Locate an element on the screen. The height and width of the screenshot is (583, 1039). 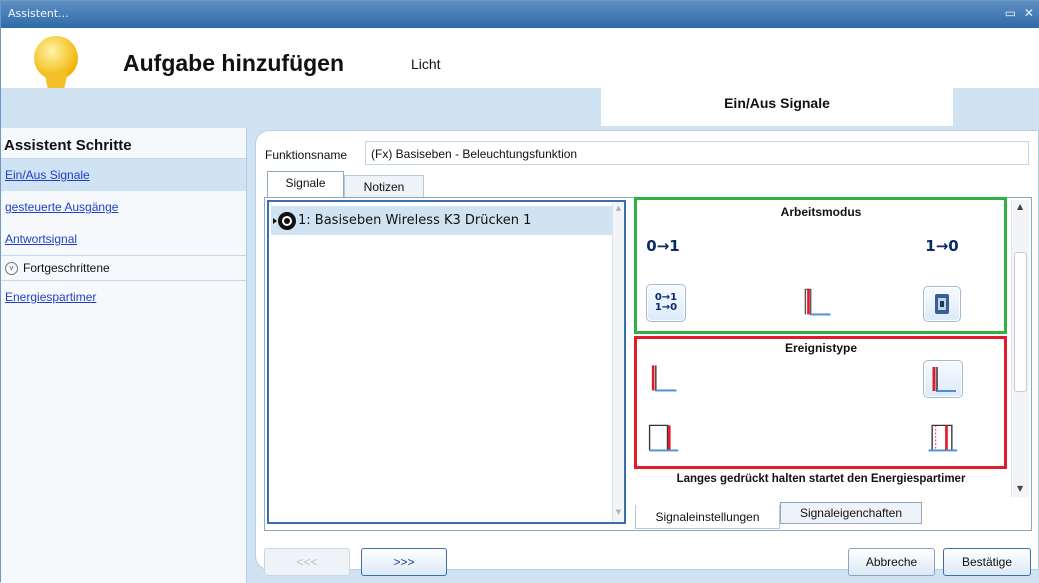
page-title: Aufgabe hinzufügen is located at coordinates (234, 63).